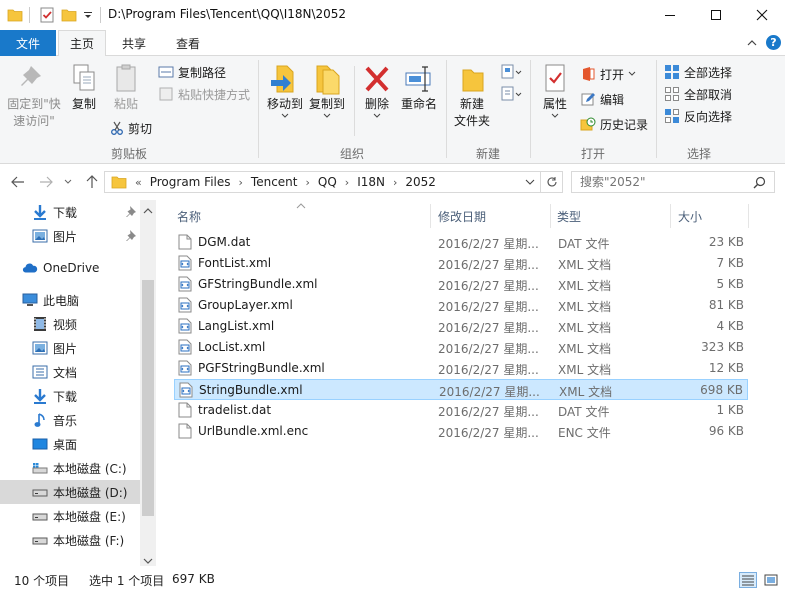  I want to click on recent-locations-icon, so click(68, 182).